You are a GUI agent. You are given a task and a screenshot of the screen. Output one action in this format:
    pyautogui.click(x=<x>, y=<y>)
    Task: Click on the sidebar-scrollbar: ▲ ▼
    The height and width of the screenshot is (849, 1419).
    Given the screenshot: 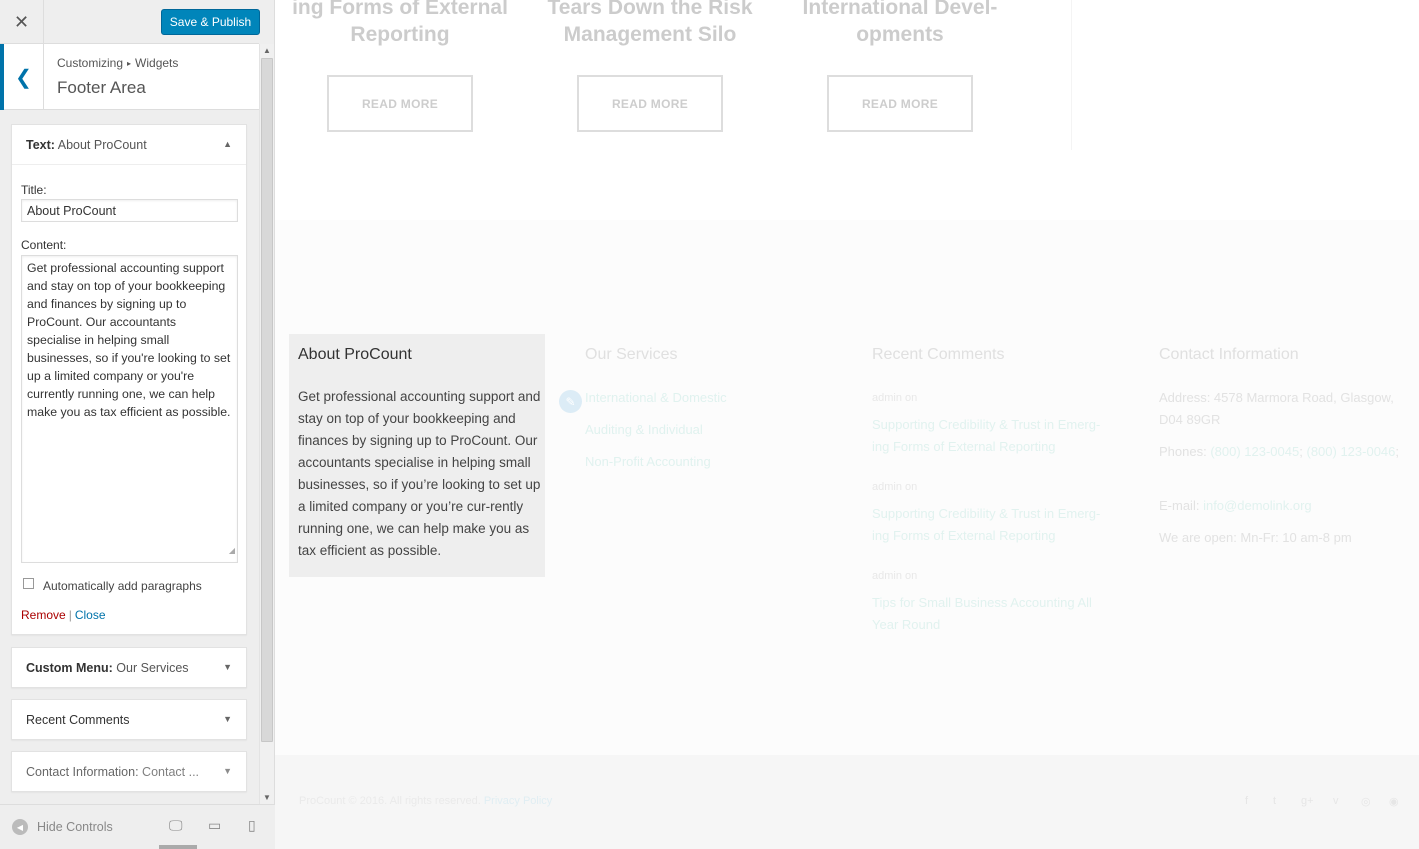 What is the action you would take?
    pyautogui.click(x=266, y=424)
    